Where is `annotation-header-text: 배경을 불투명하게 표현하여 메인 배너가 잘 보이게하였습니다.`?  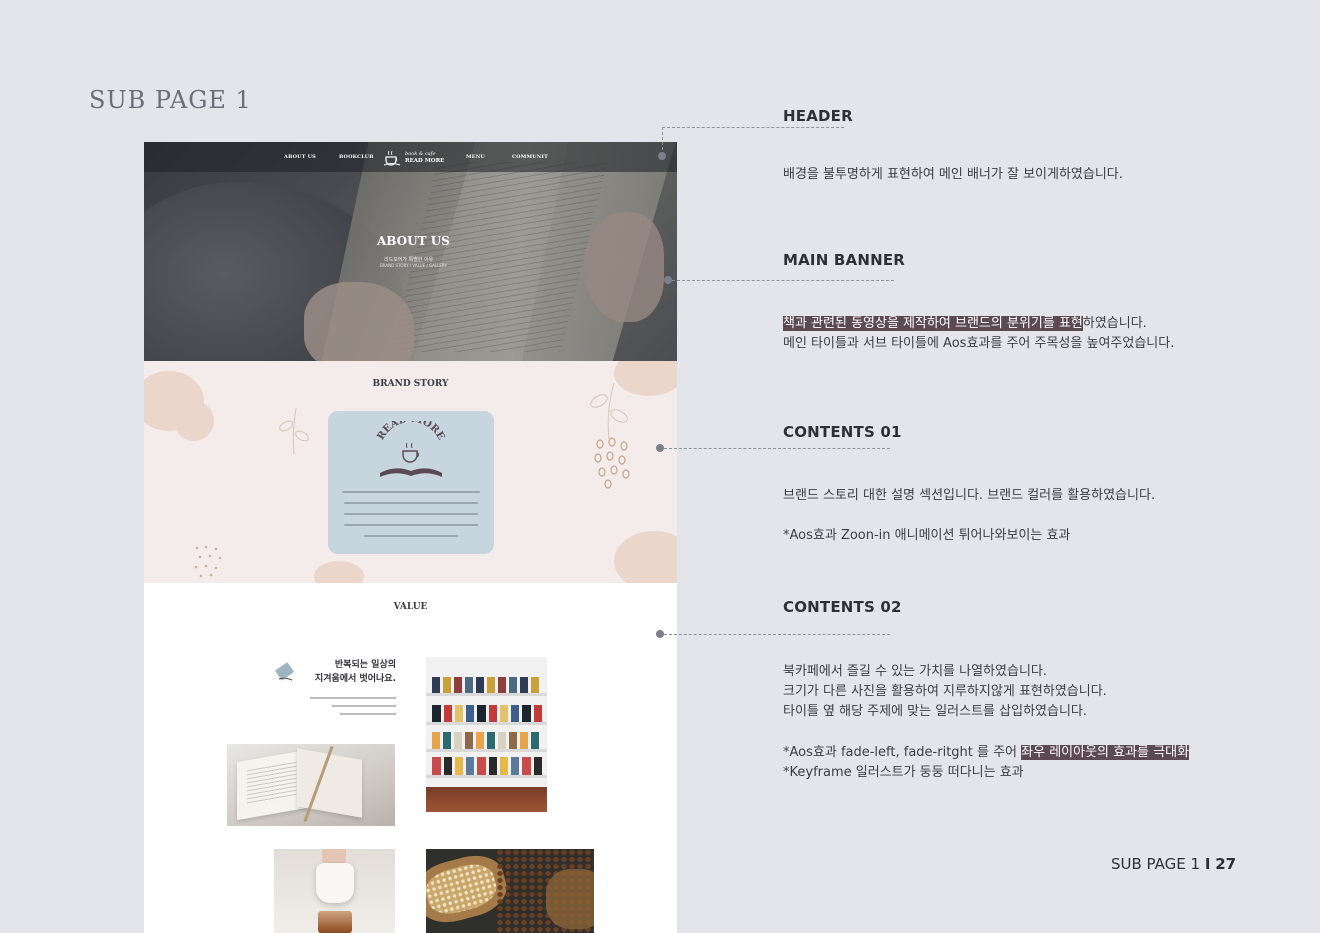
annotation-header-text: 배경을 불투명하게 표현하여 메인 배너가 잘 보이게하였습니다. is located at coordinates (953, 174).